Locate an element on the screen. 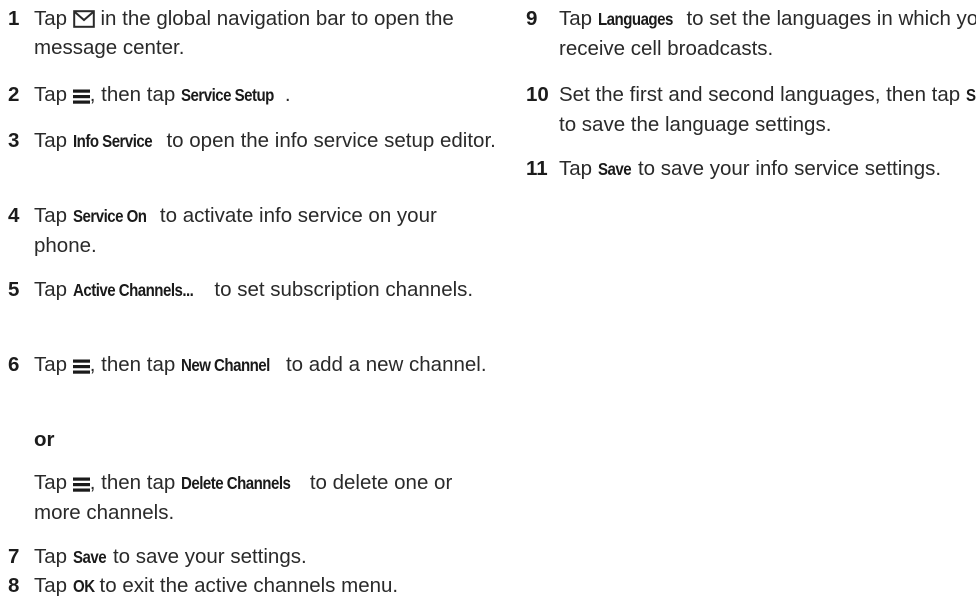  step-number: 4 is located at coordinates (14, 215).